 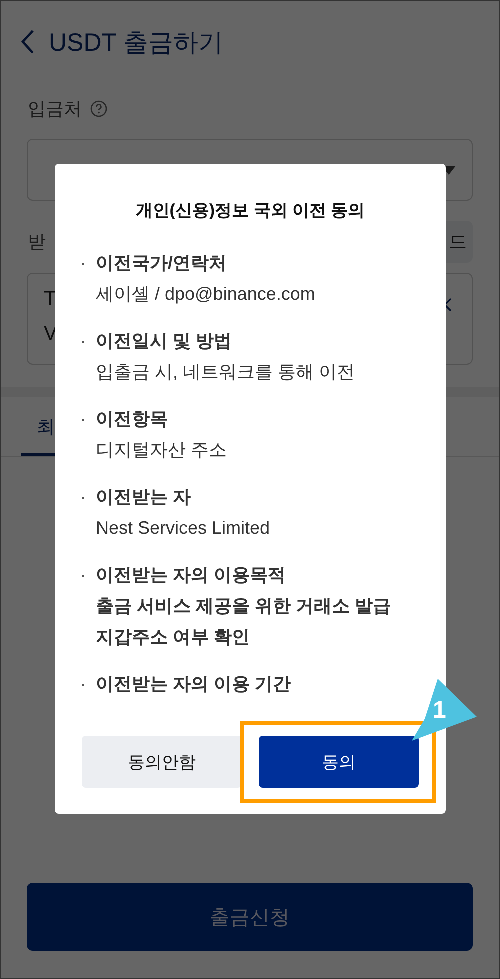 I want to click on item-detail: 세이셸 / dpo@binance.com, so click(x=206, y=294).